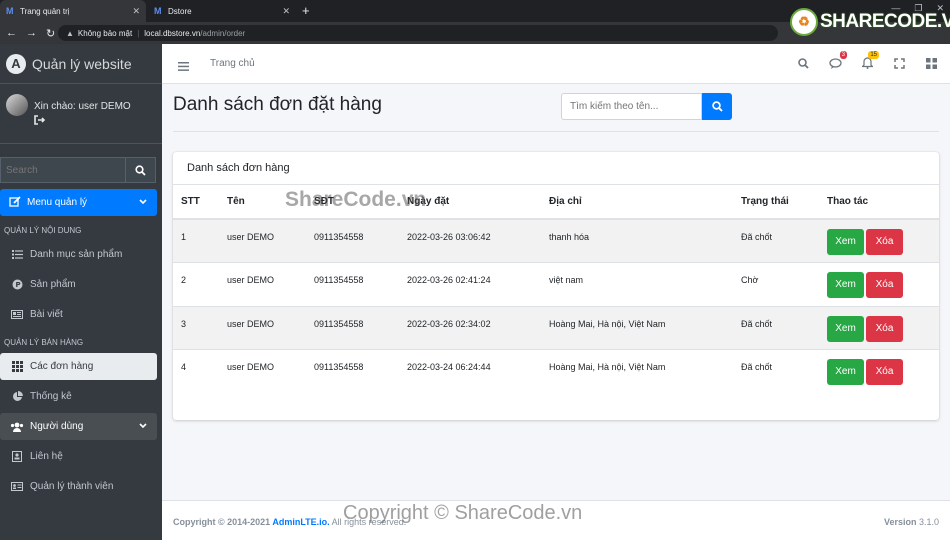  What do you see at coordinates (82, 106) in the screenshot?
I see `user-greeting: Xin chào: user DEMO` at bounding box center [82, 106].